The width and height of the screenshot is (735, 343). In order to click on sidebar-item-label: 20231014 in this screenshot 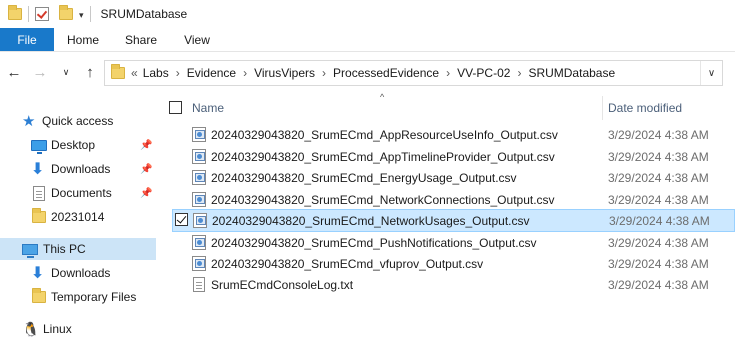, I will do `click(78, 217)`.